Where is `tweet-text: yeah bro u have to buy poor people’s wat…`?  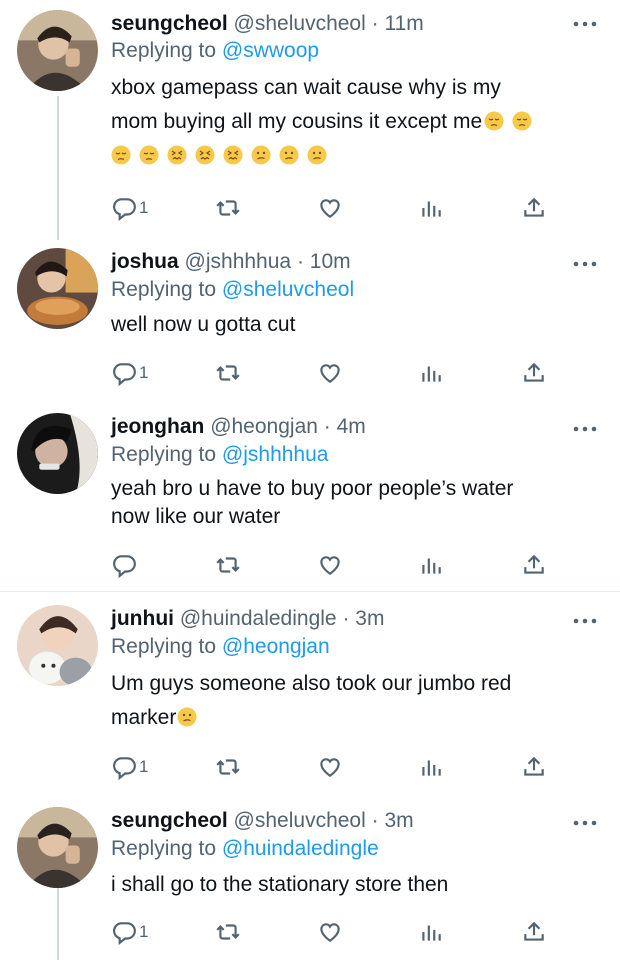 tweet-text: yeah bro u have to buy poor people’s wat… is located at coordinates (351, 503).